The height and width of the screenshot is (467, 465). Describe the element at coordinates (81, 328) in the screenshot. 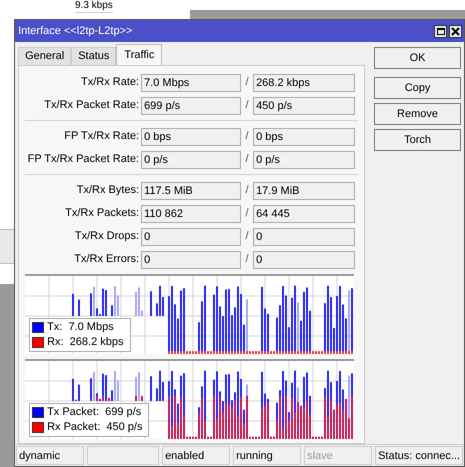

I see `legend-text: Tx: 7.0 Mbps` at that location.